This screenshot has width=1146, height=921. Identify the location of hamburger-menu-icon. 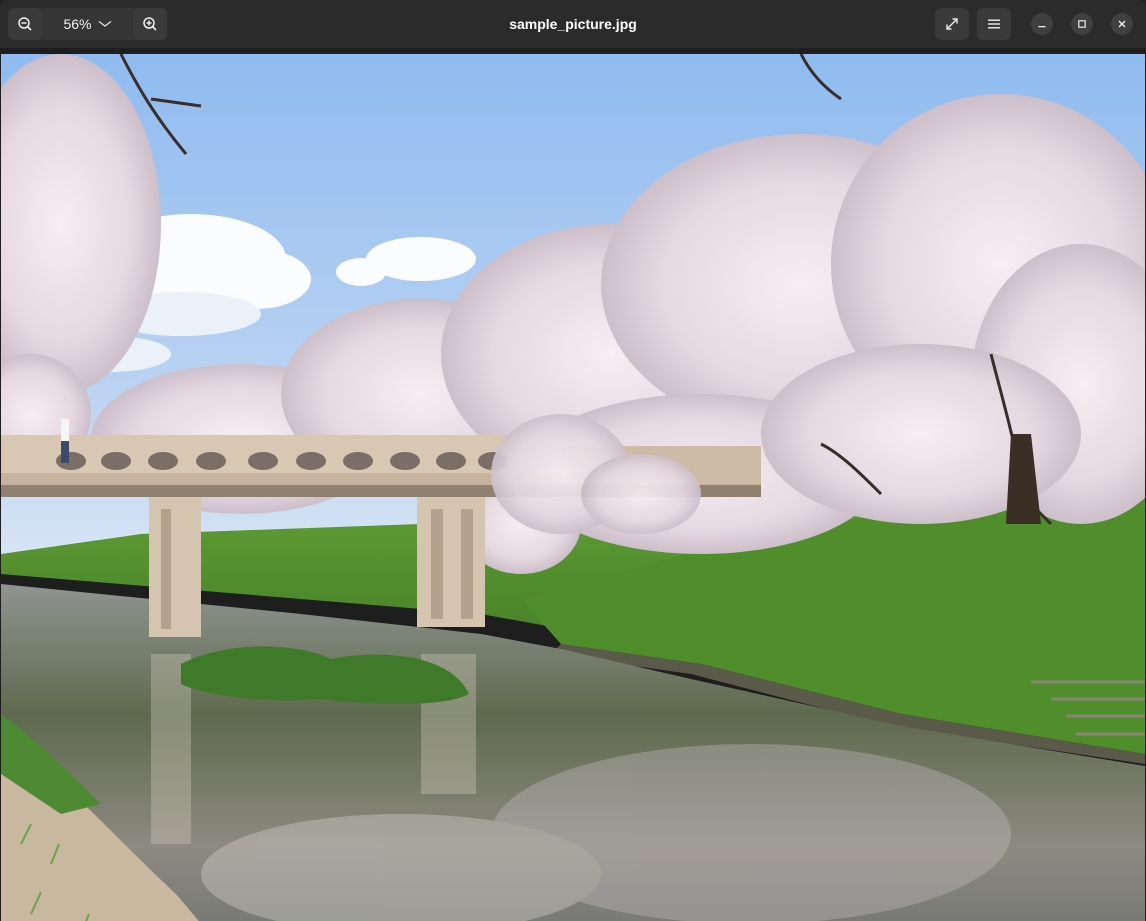
(994, 24).